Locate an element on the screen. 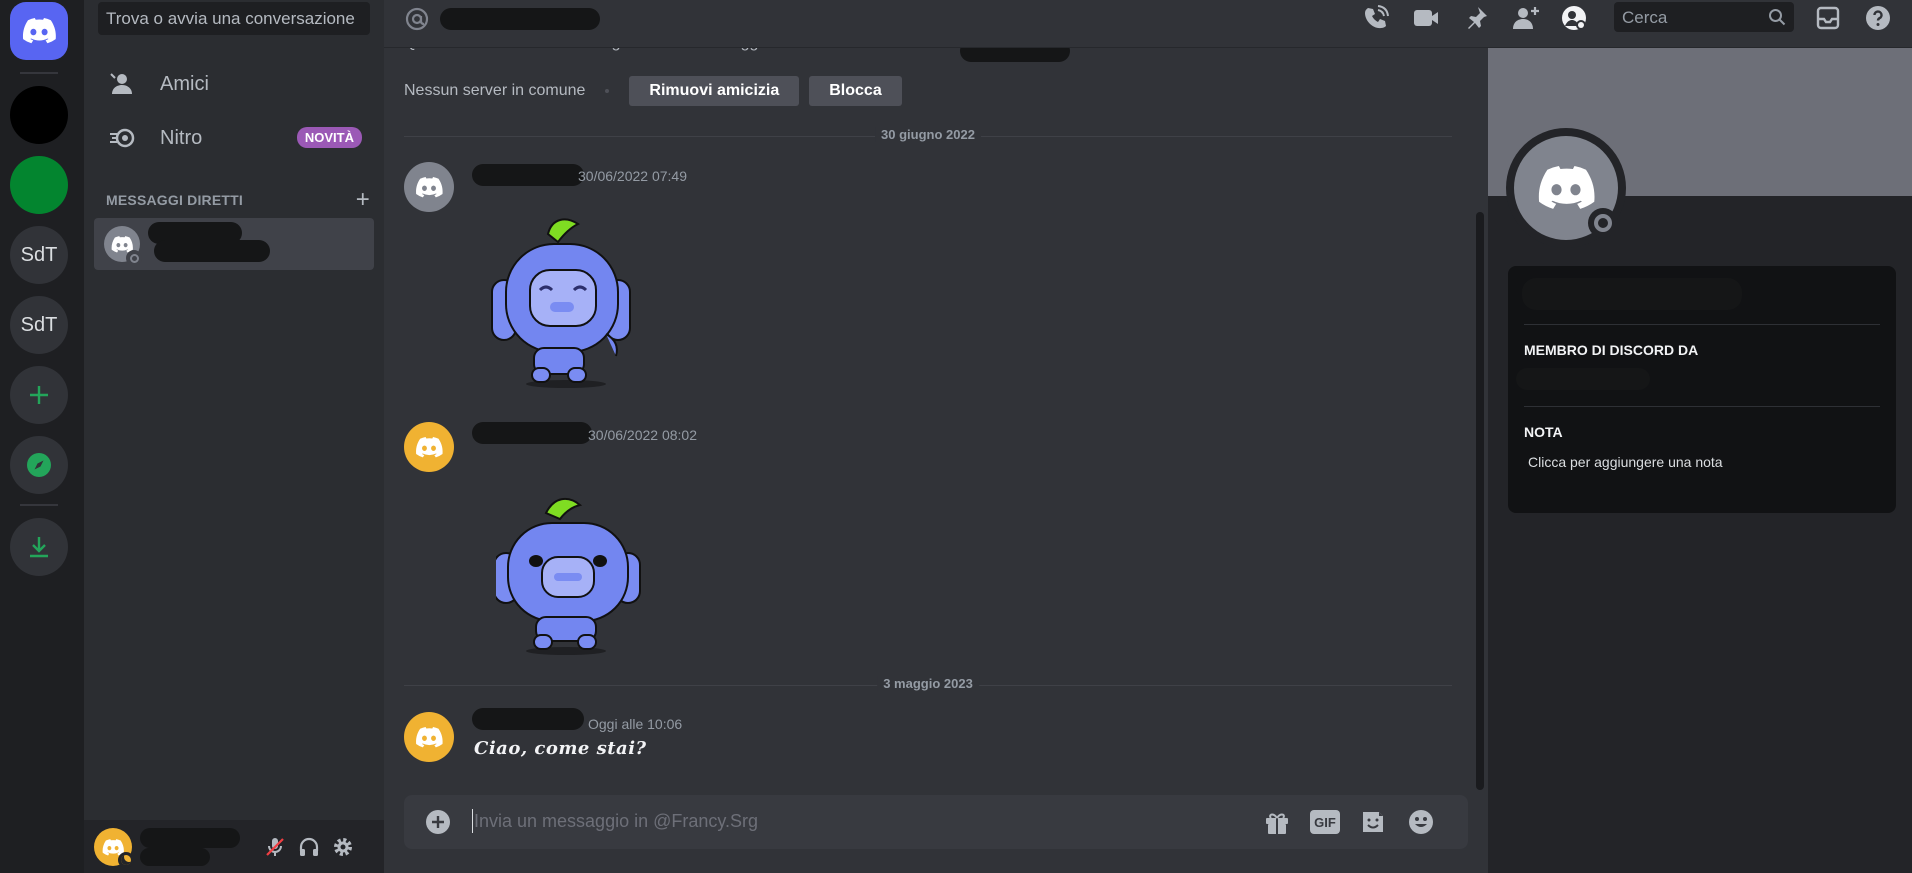 The image size is (1912, 873). search-icon is located at coordinates (1777, 17).